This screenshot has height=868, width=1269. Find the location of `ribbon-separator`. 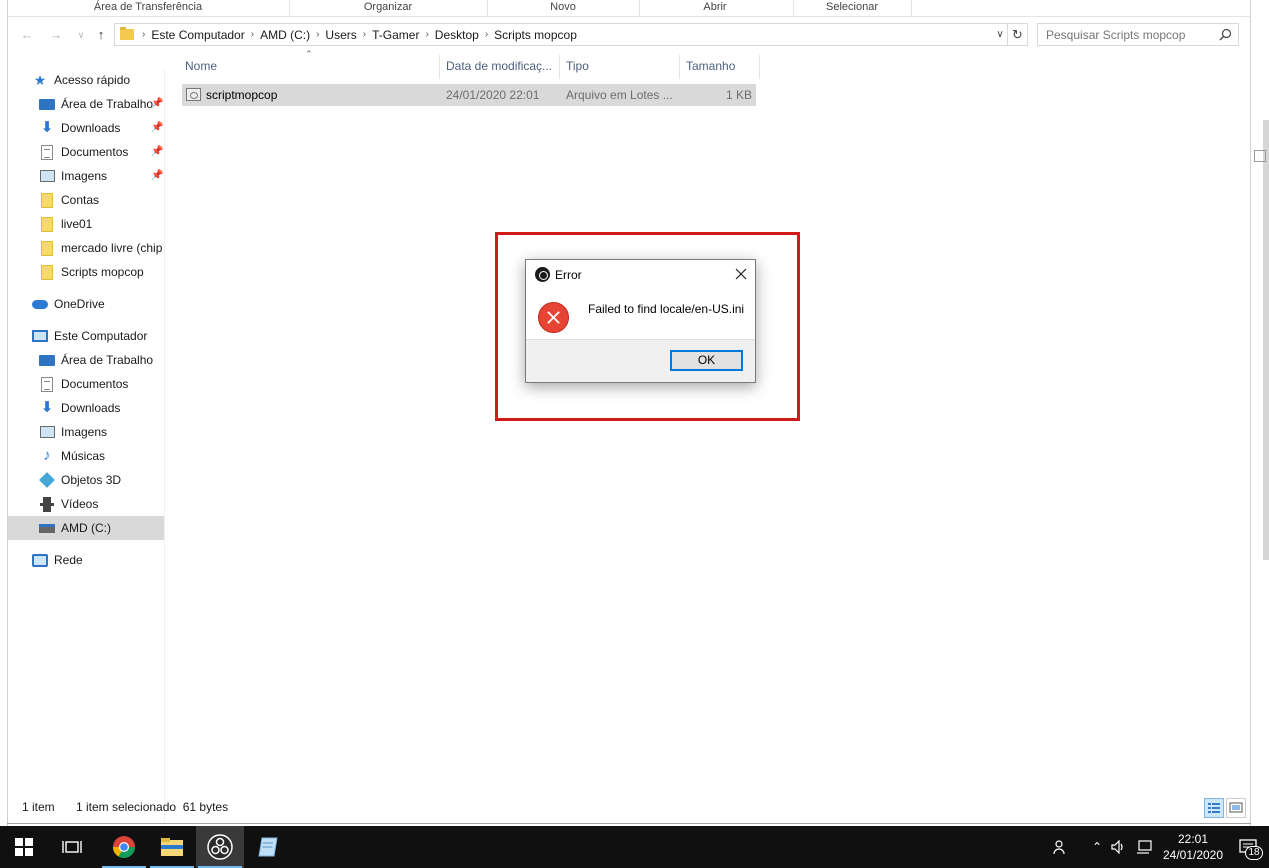

ribbon-separator is located at coordinates (911, 8).